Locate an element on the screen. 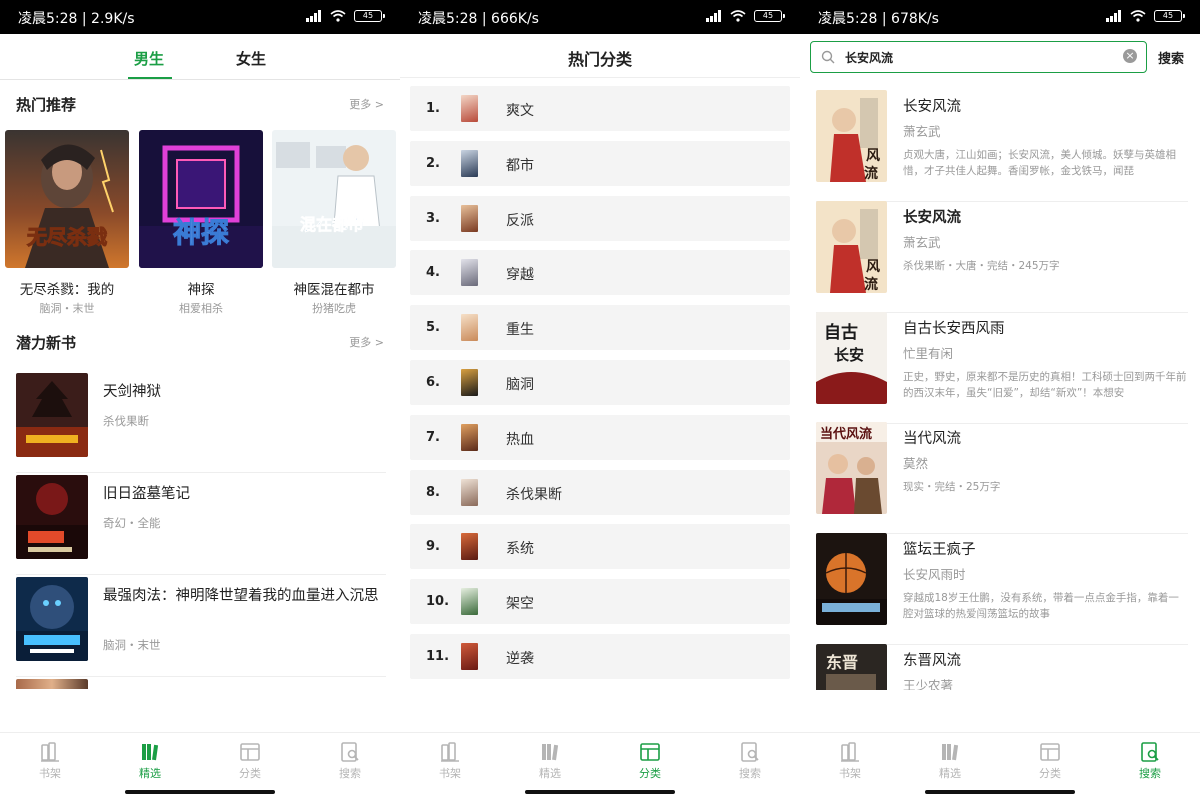 The image size is (1200, 800). category-item: 5. 重生 is located at coordinates (600, 328).